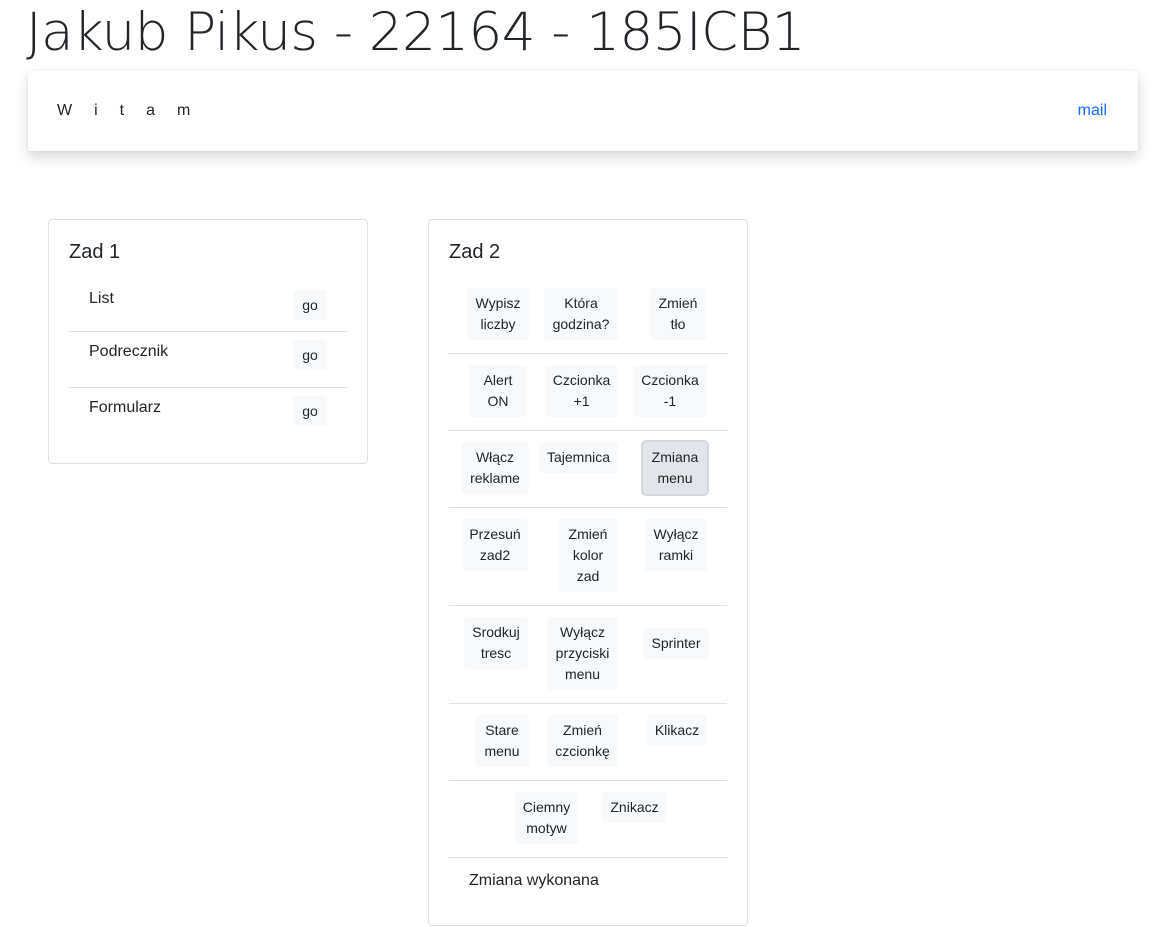  What do you see at coordinates (676, 545) in the screenshot?
I see `wylacz-ramki-button: Wyłącz ramki` at bounding box center [676, 545].